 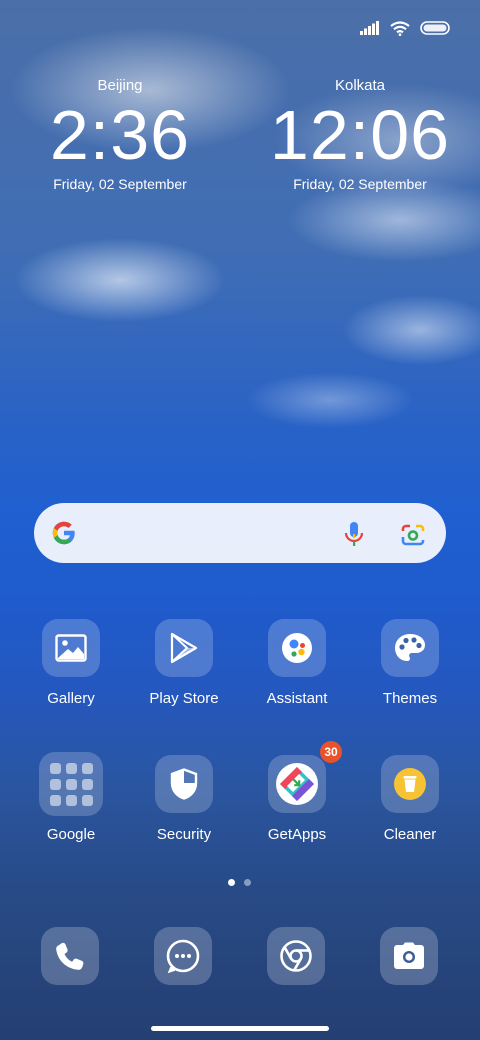 I want to click on camera-icon, so click(x=409, y=956).